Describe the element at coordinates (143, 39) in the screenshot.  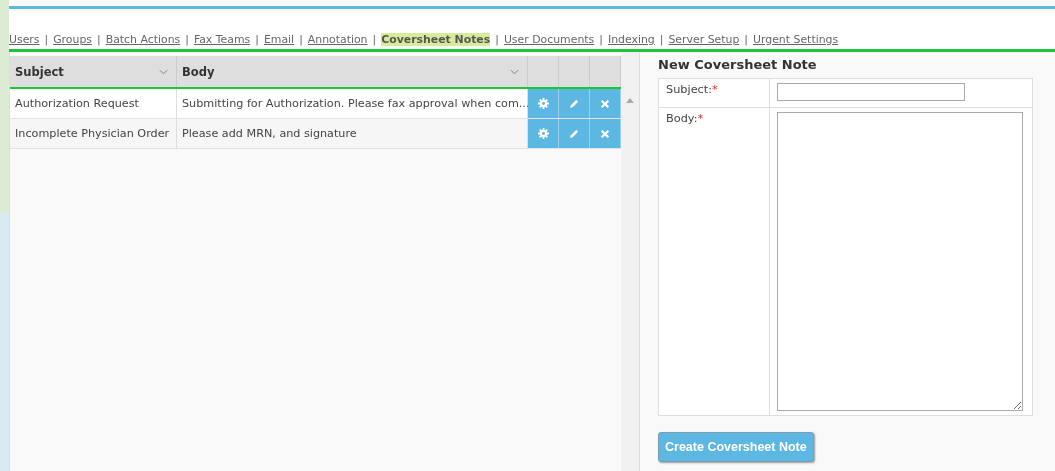
I see `nav-link: Batch Actions` at that location.